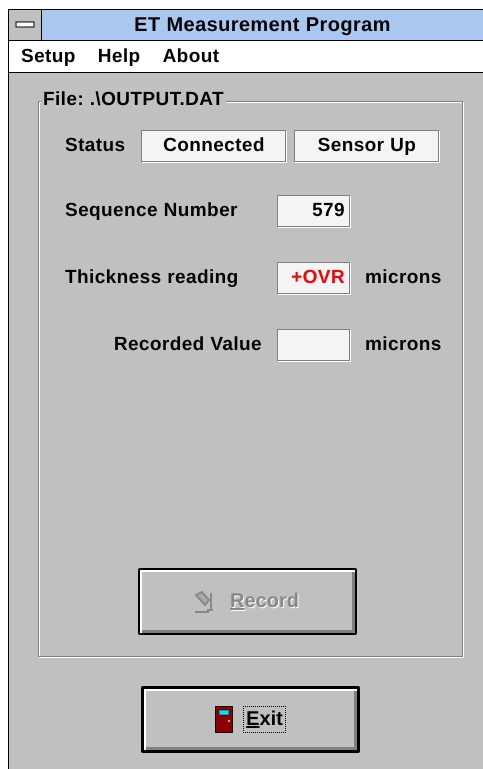 Image resolution: width=483 pixels, height=769 pixels. Describe the element at coordinates (191, 57) in the screenshot. I see `menu-item: About` at that location.